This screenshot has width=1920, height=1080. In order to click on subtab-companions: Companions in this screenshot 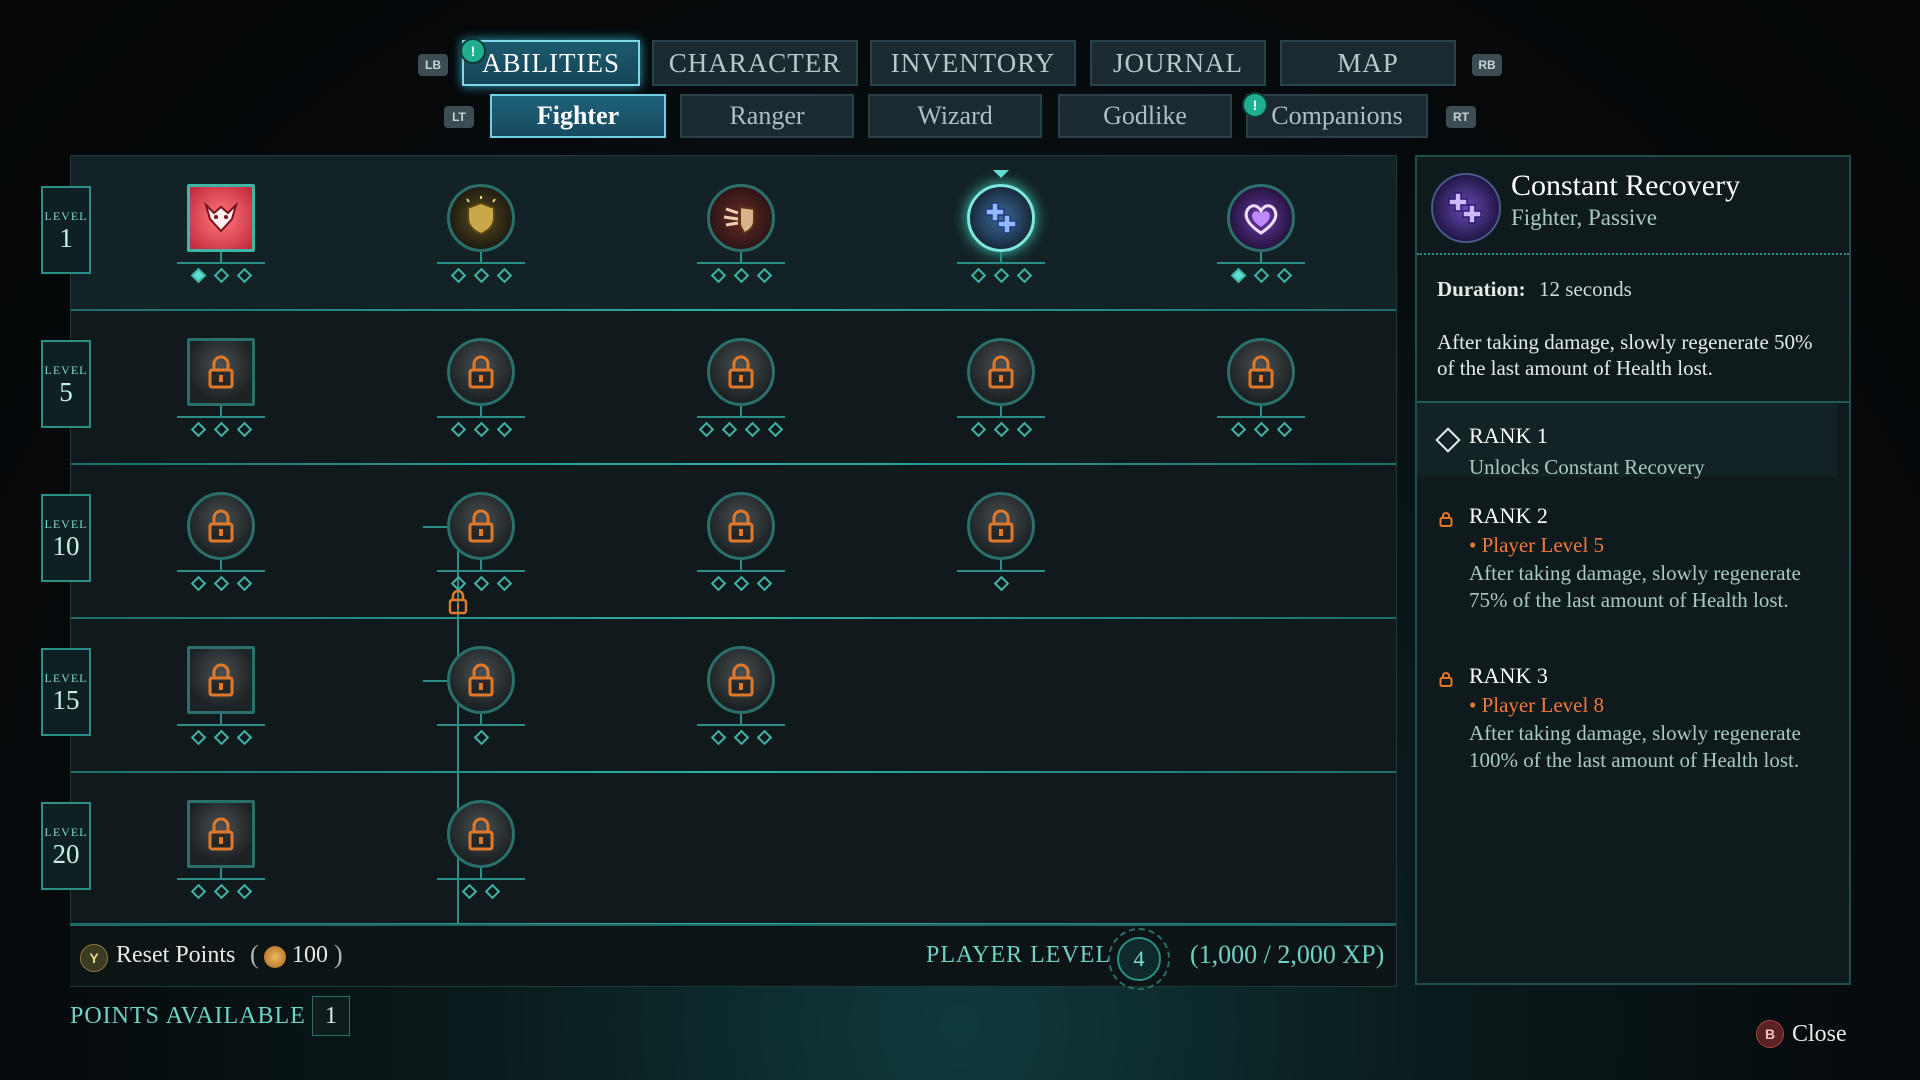, I will do `click(1337, 116)`.